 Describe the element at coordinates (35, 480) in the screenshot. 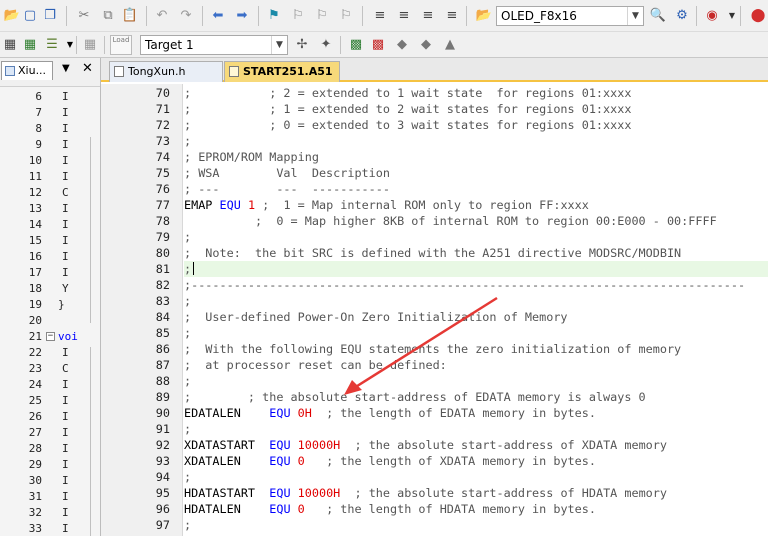

I see `line-number: 30` at that location.